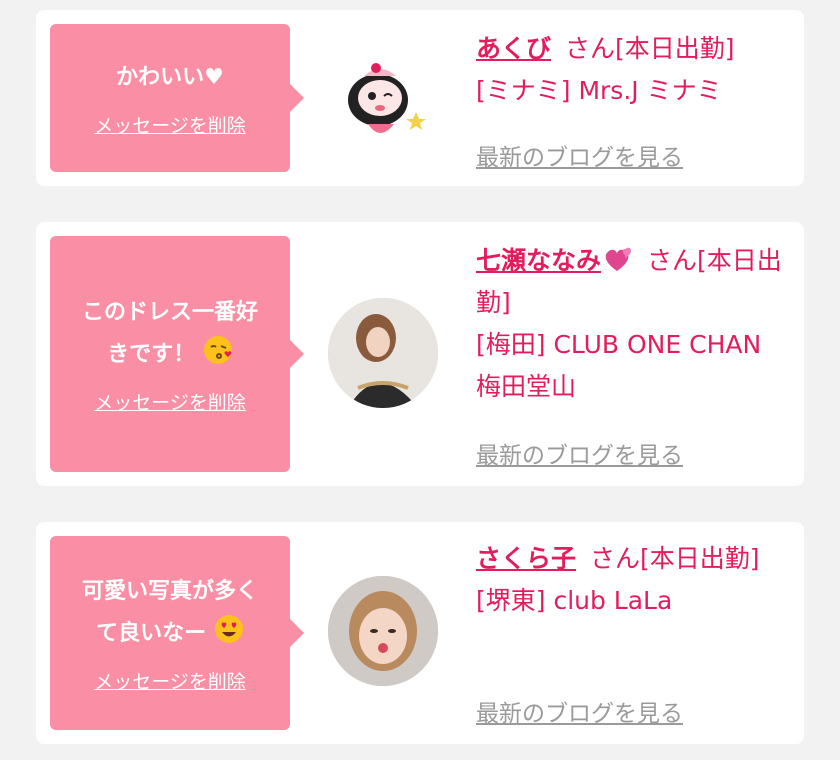 The width and height of the screenshot is (840, 760). Describe the element at coordinates (619, 365) in the screenshot. I see `shop-text: [梅田] CLUB ONE CHAN 梅田堂山` at that location.